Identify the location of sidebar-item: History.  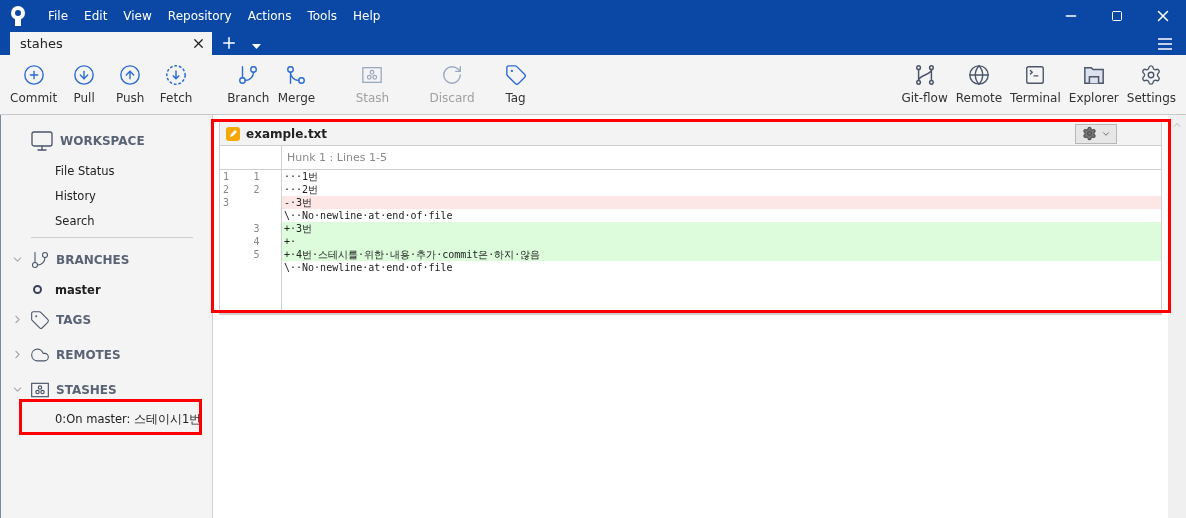
(106, 195).